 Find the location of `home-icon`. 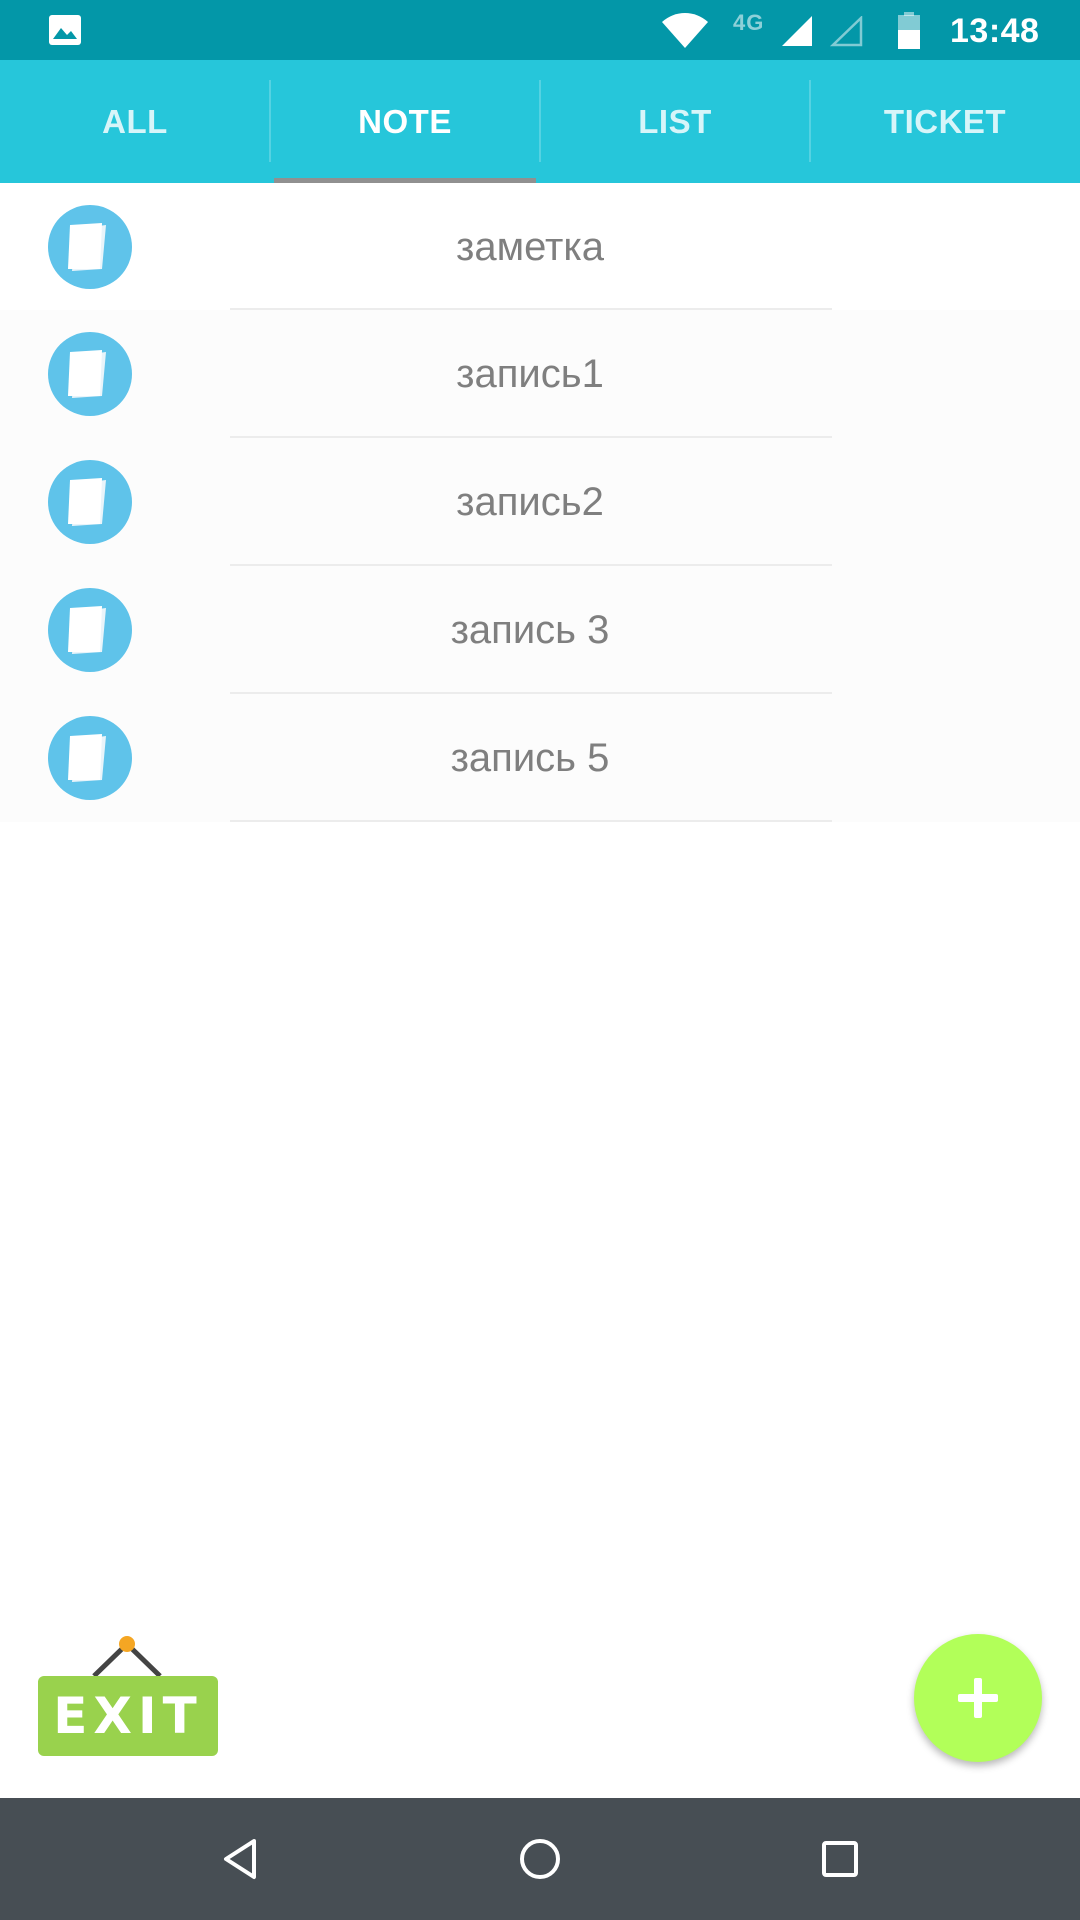

home-icon is located at coordinates (540, 1859).